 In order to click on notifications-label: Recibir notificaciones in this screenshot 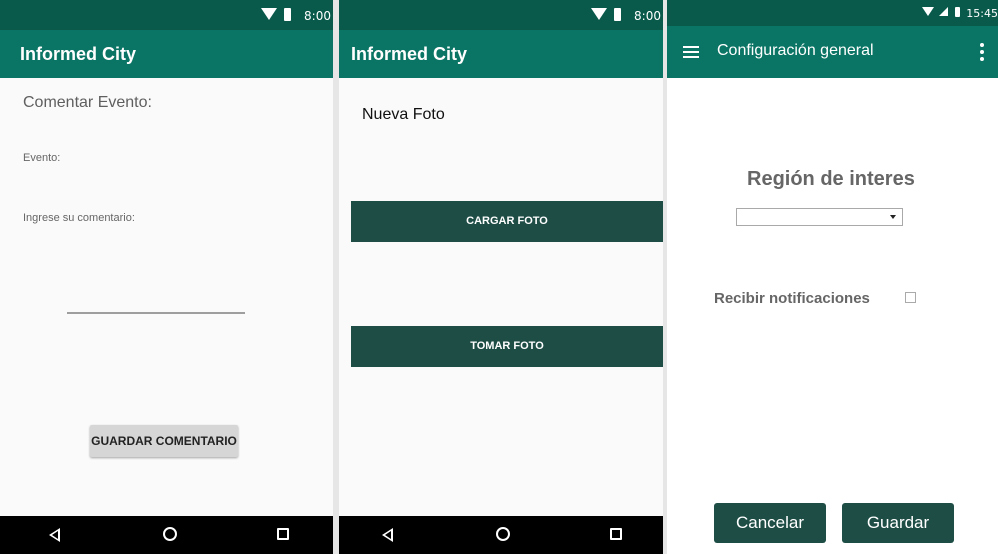, I will do `click(792, 298)`.